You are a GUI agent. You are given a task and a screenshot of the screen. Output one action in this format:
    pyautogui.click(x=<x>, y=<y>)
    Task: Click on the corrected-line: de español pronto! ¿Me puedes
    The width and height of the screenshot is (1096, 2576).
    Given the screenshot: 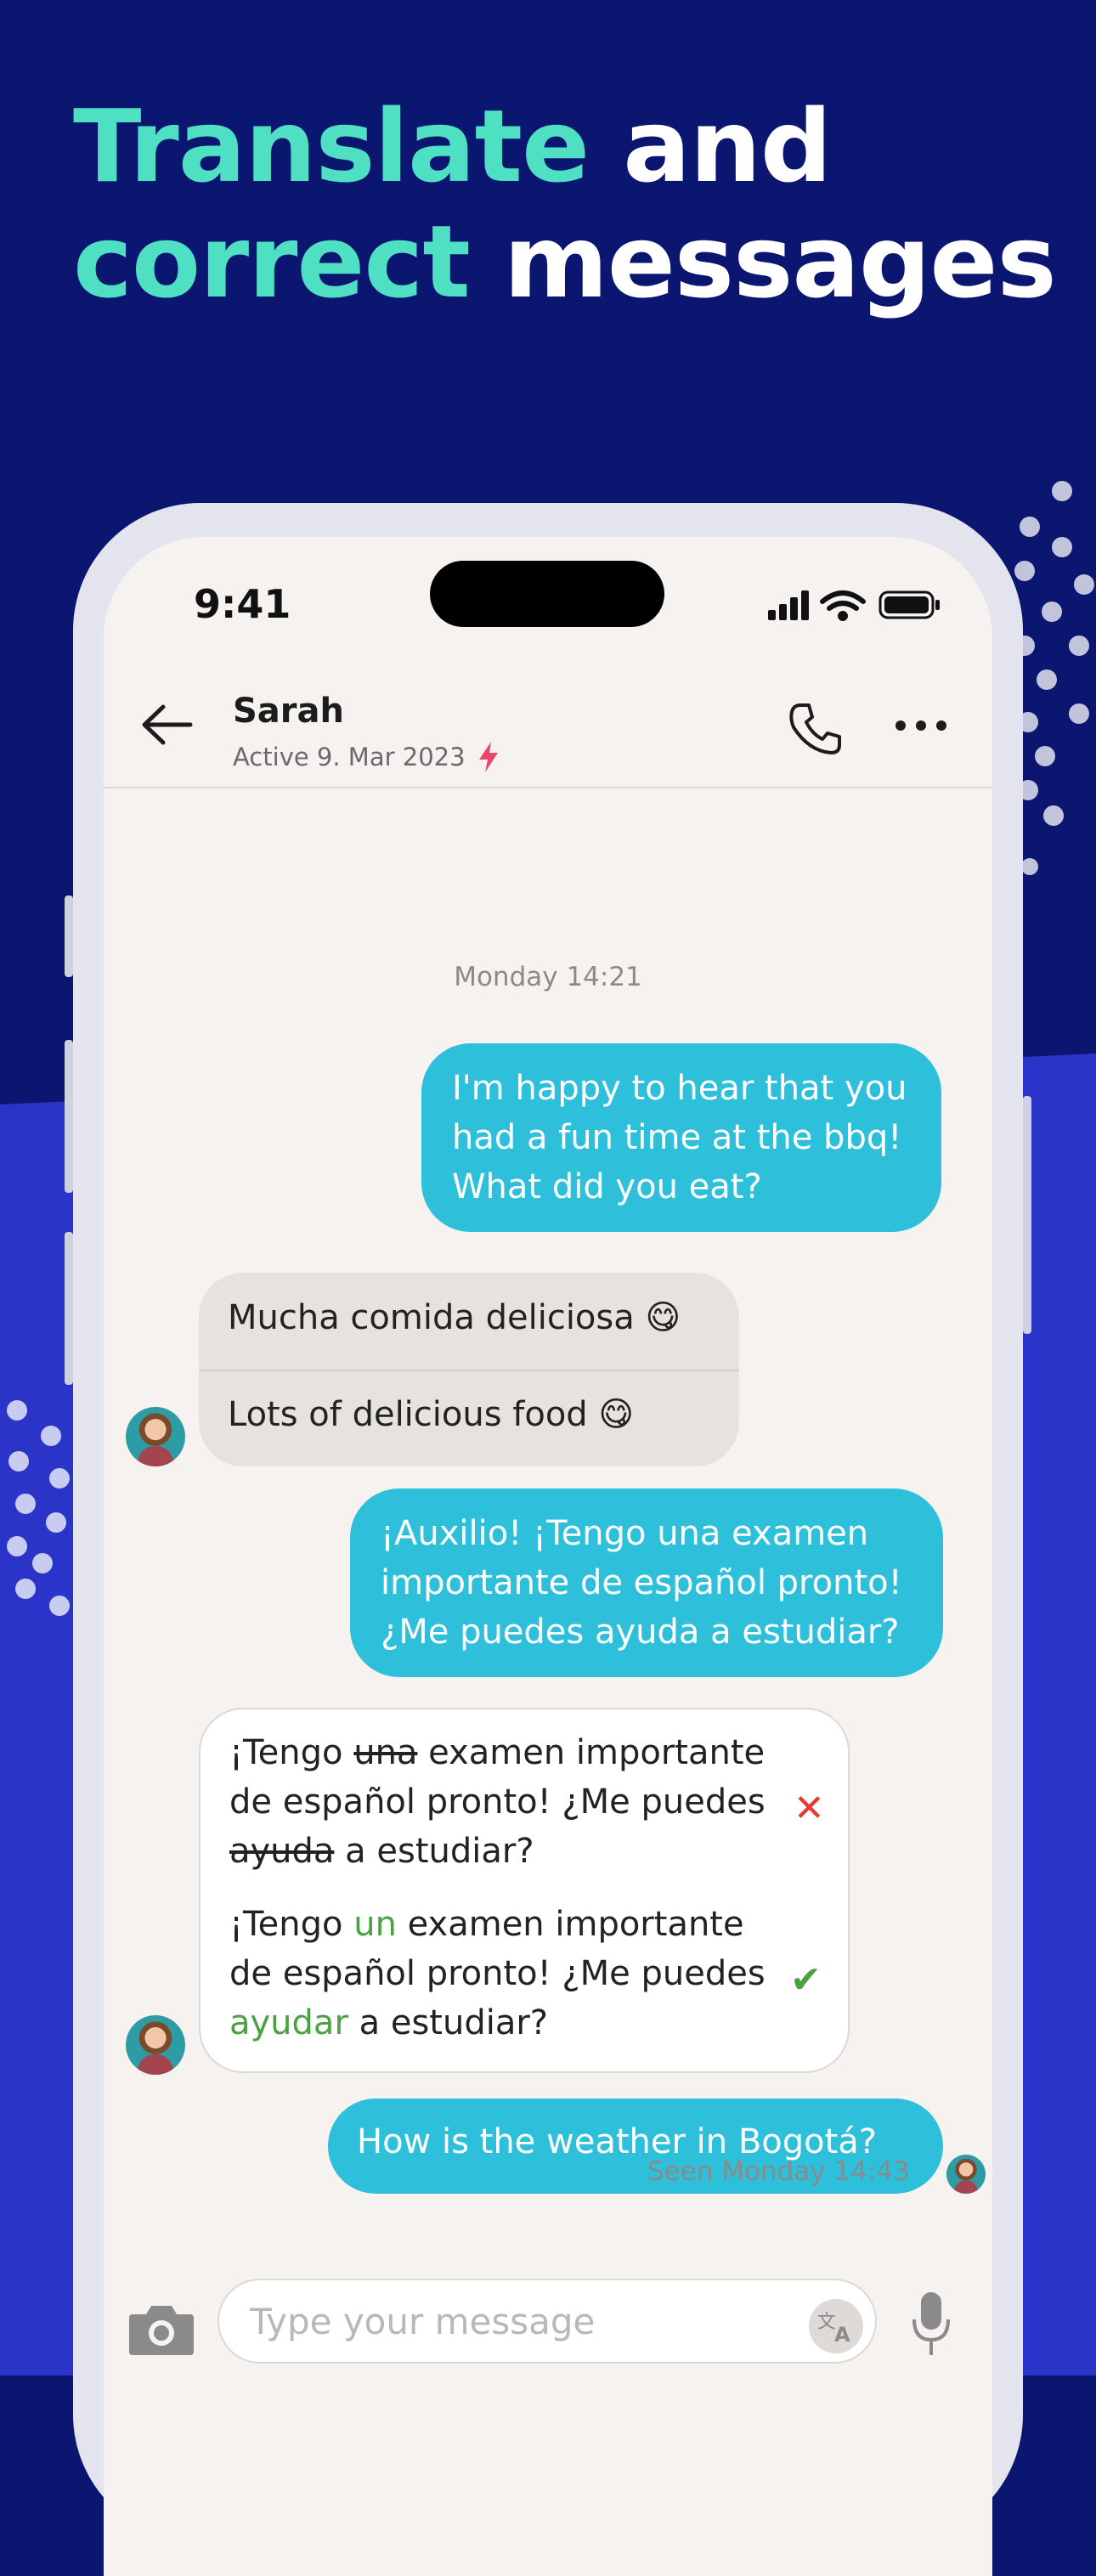 What is the action you would take?
    pyautogui.click(x=498, y=1973)
    